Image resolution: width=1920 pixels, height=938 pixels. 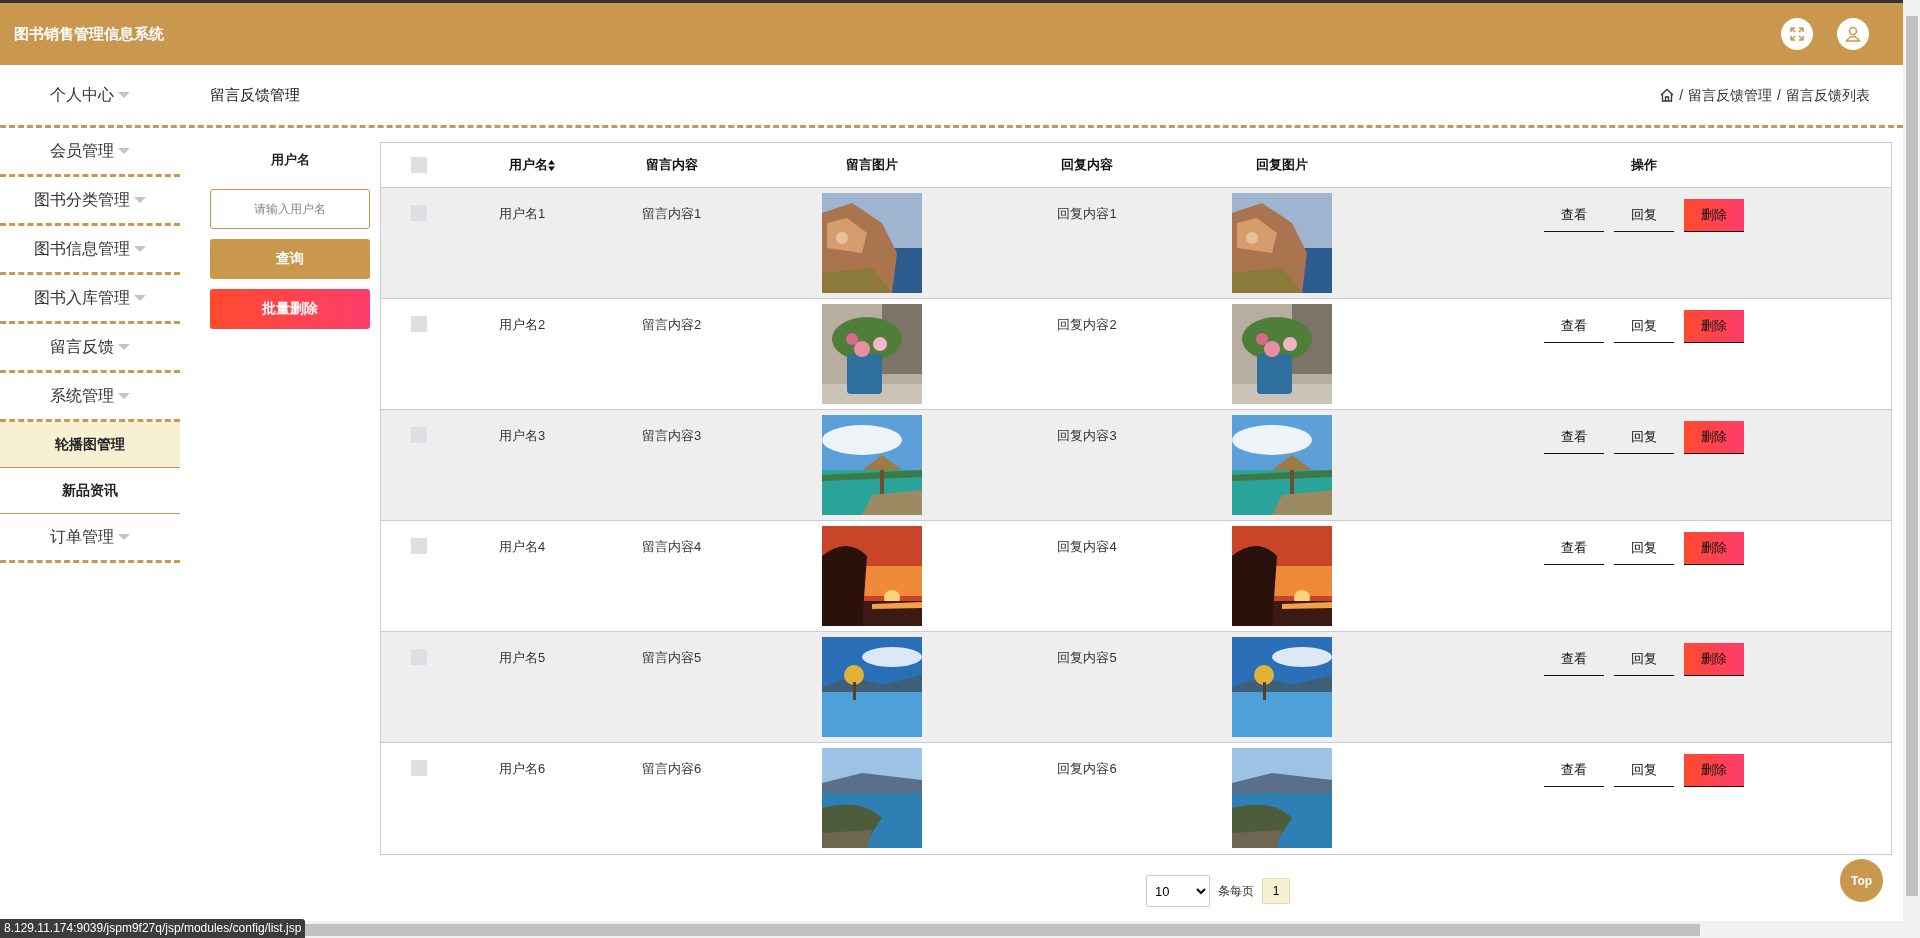 I want to click on menu-item: 图书信息管理, so click(x=90, y=249).